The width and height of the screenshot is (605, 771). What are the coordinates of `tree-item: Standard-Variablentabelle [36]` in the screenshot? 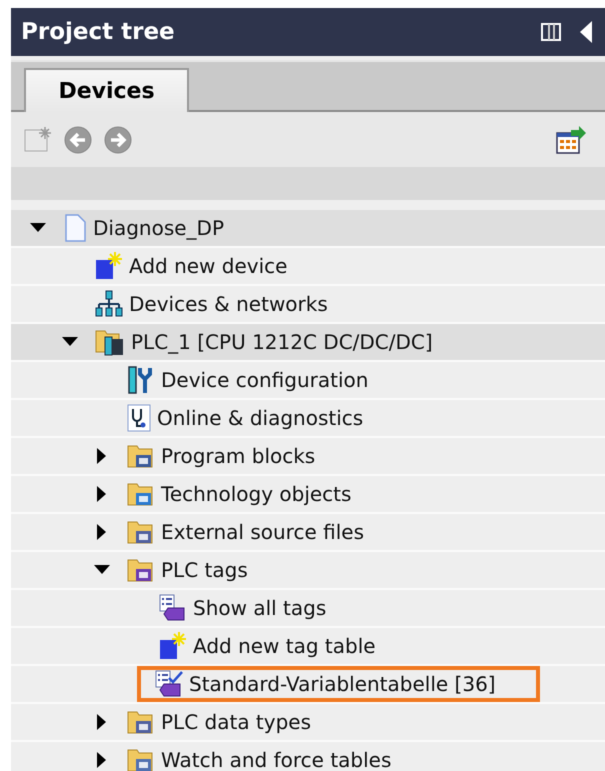 It's located at (338, 684).